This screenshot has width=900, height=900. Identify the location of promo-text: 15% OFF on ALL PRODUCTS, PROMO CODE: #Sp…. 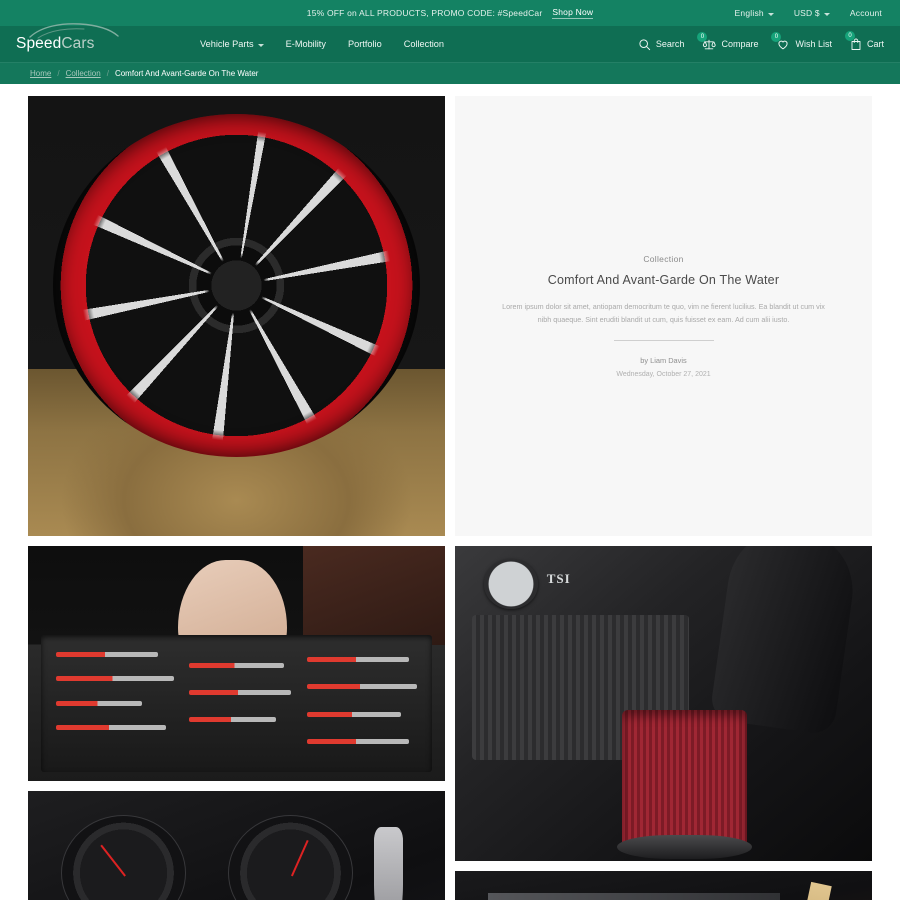
(424, 13).